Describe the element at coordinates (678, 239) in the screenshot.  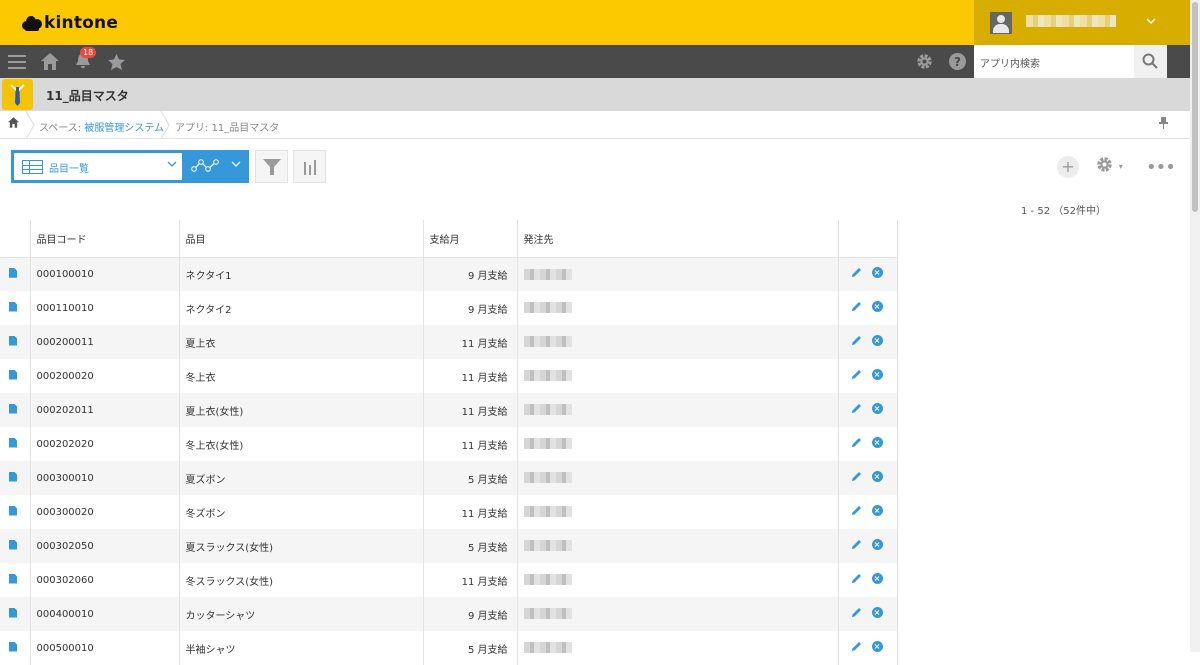
I see `column-header-supplier: 発注先` at that location.